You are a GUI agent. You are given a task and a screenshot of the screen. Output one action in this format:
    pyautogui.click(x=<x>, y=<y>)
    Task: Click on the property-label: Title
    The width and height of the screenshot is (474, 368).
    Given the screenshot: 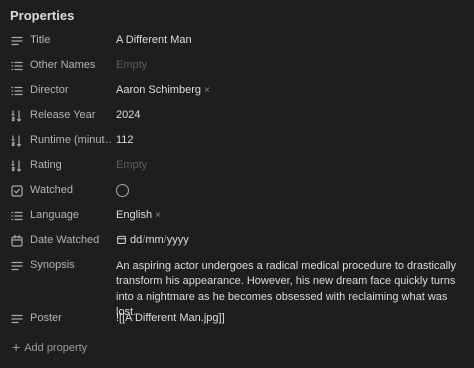 What is the action you would take?
    pyautogui.click(x=71, y=40)
    